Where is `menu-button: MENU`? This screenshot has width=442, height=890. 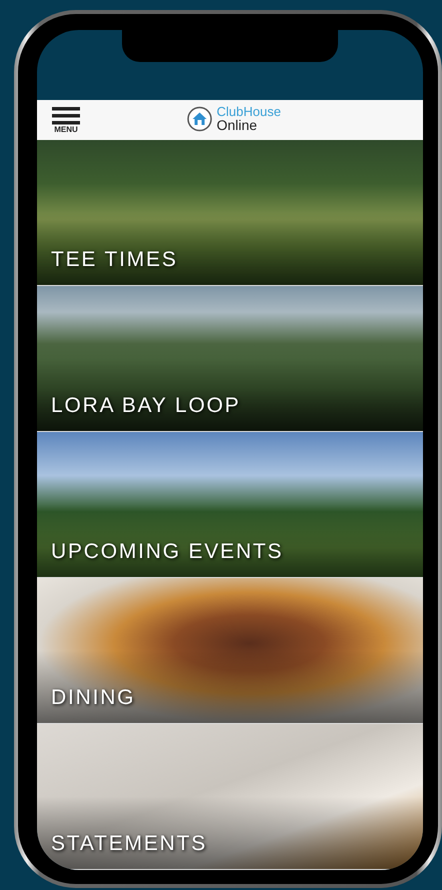
menu-button: MENU is located at coordinates (66, 120).